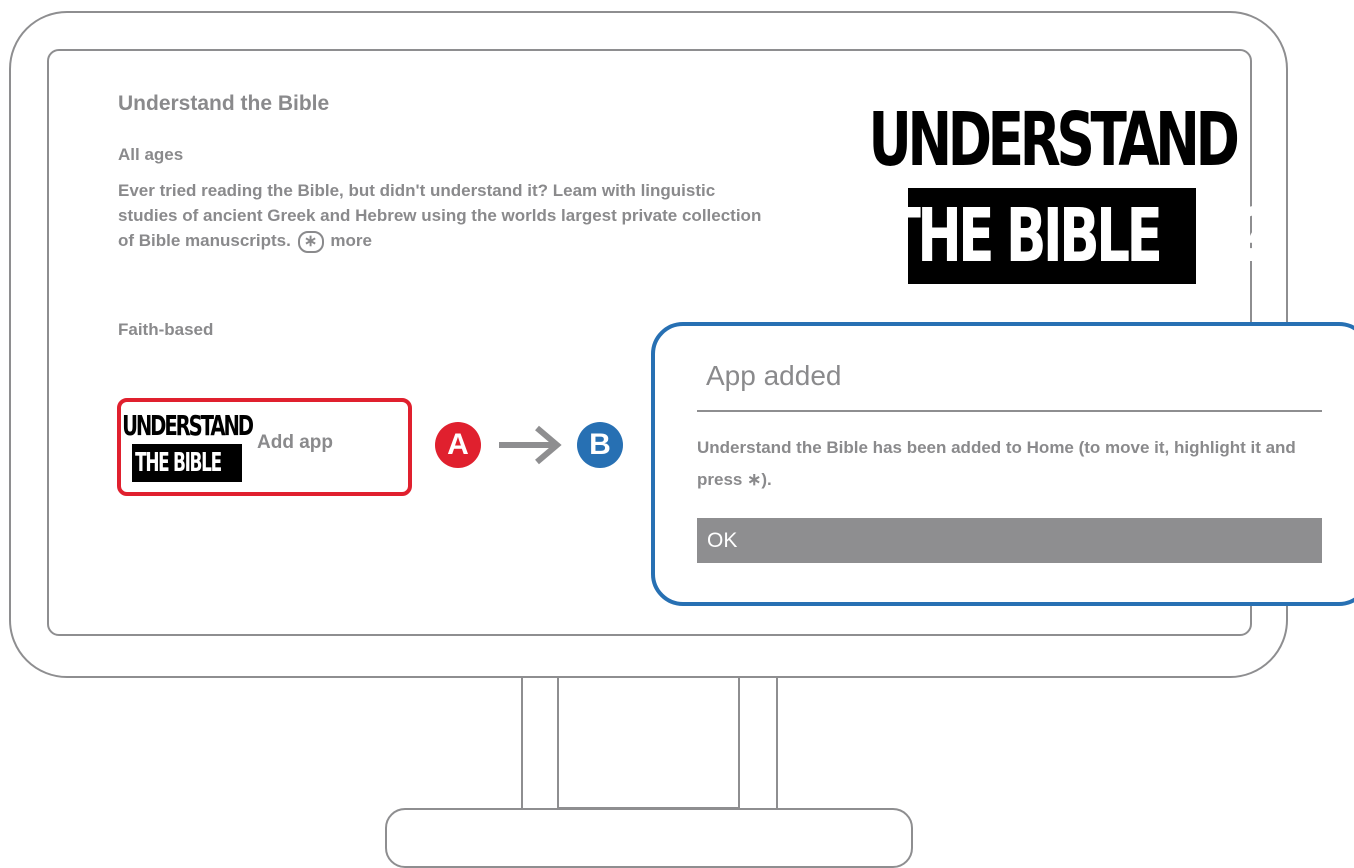 The height and width of the screenshot is (868, 1354). I want to click on app-title: Understand the Bible, so click(224, 103).